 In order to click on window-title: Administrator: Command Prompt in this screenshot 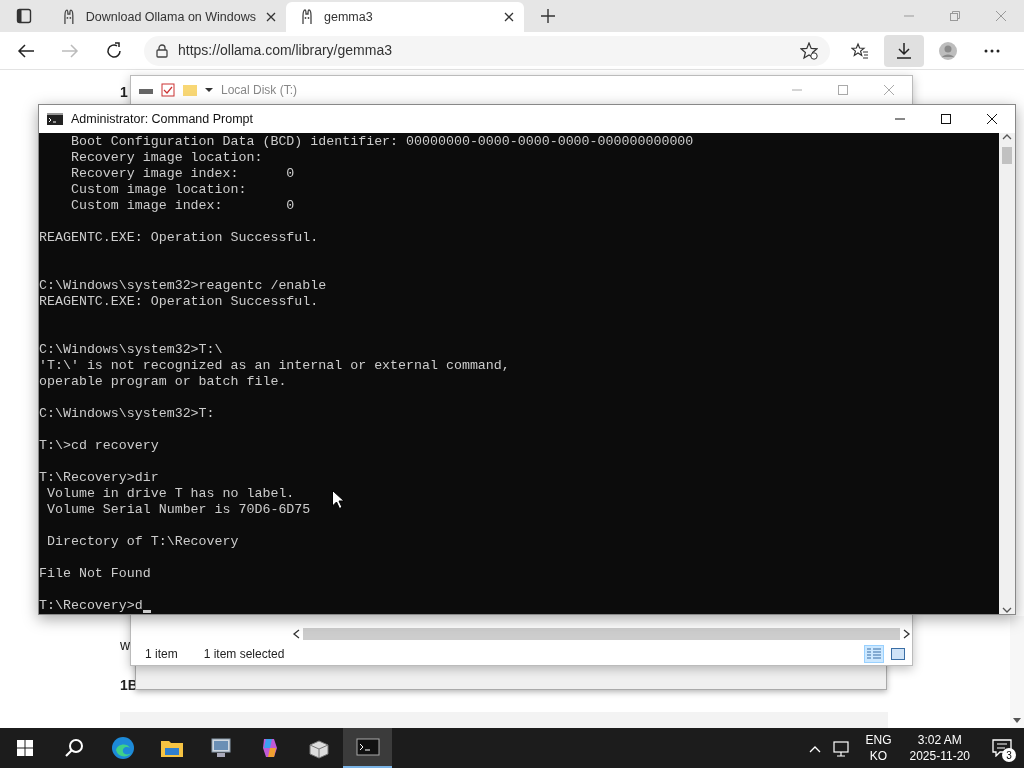, I will do `click(162, 119)`.